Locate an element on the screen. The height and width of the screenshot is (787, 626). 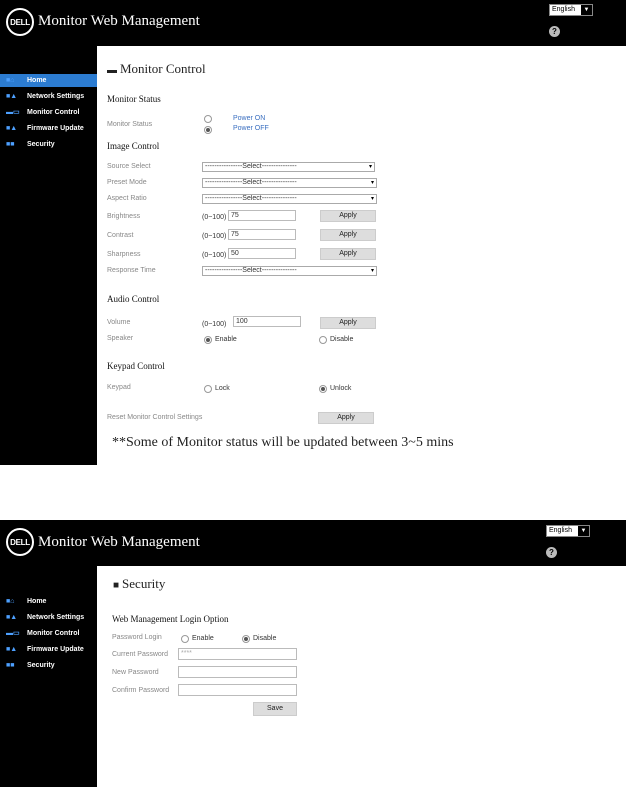
sharpness-input: 50 is located at coordinates (262, 253).